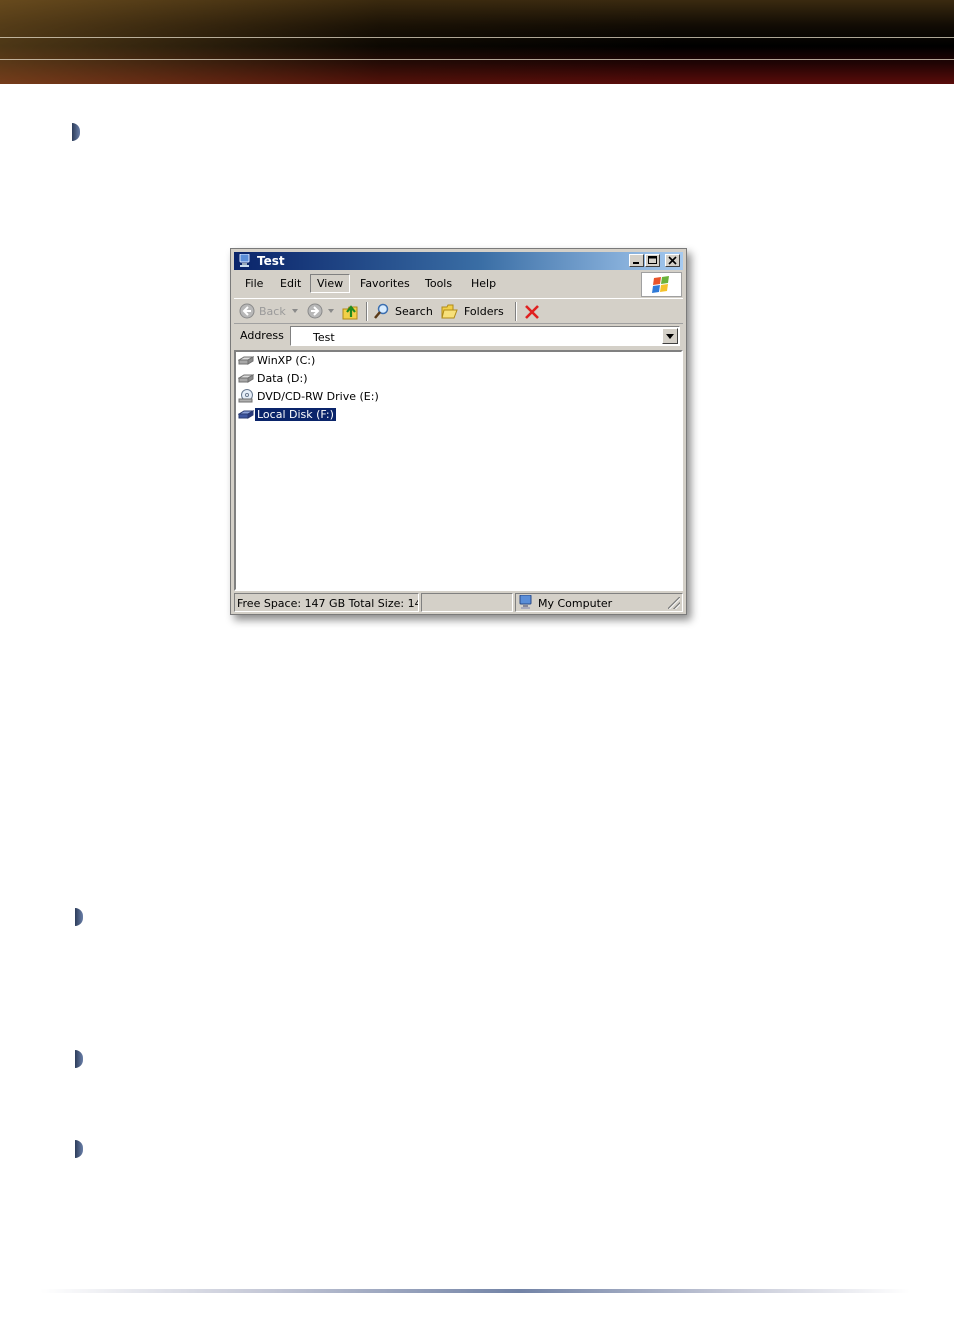 This screenshot has height=1336, width=954. I want to click on minimize-icon, so click(636, 263).